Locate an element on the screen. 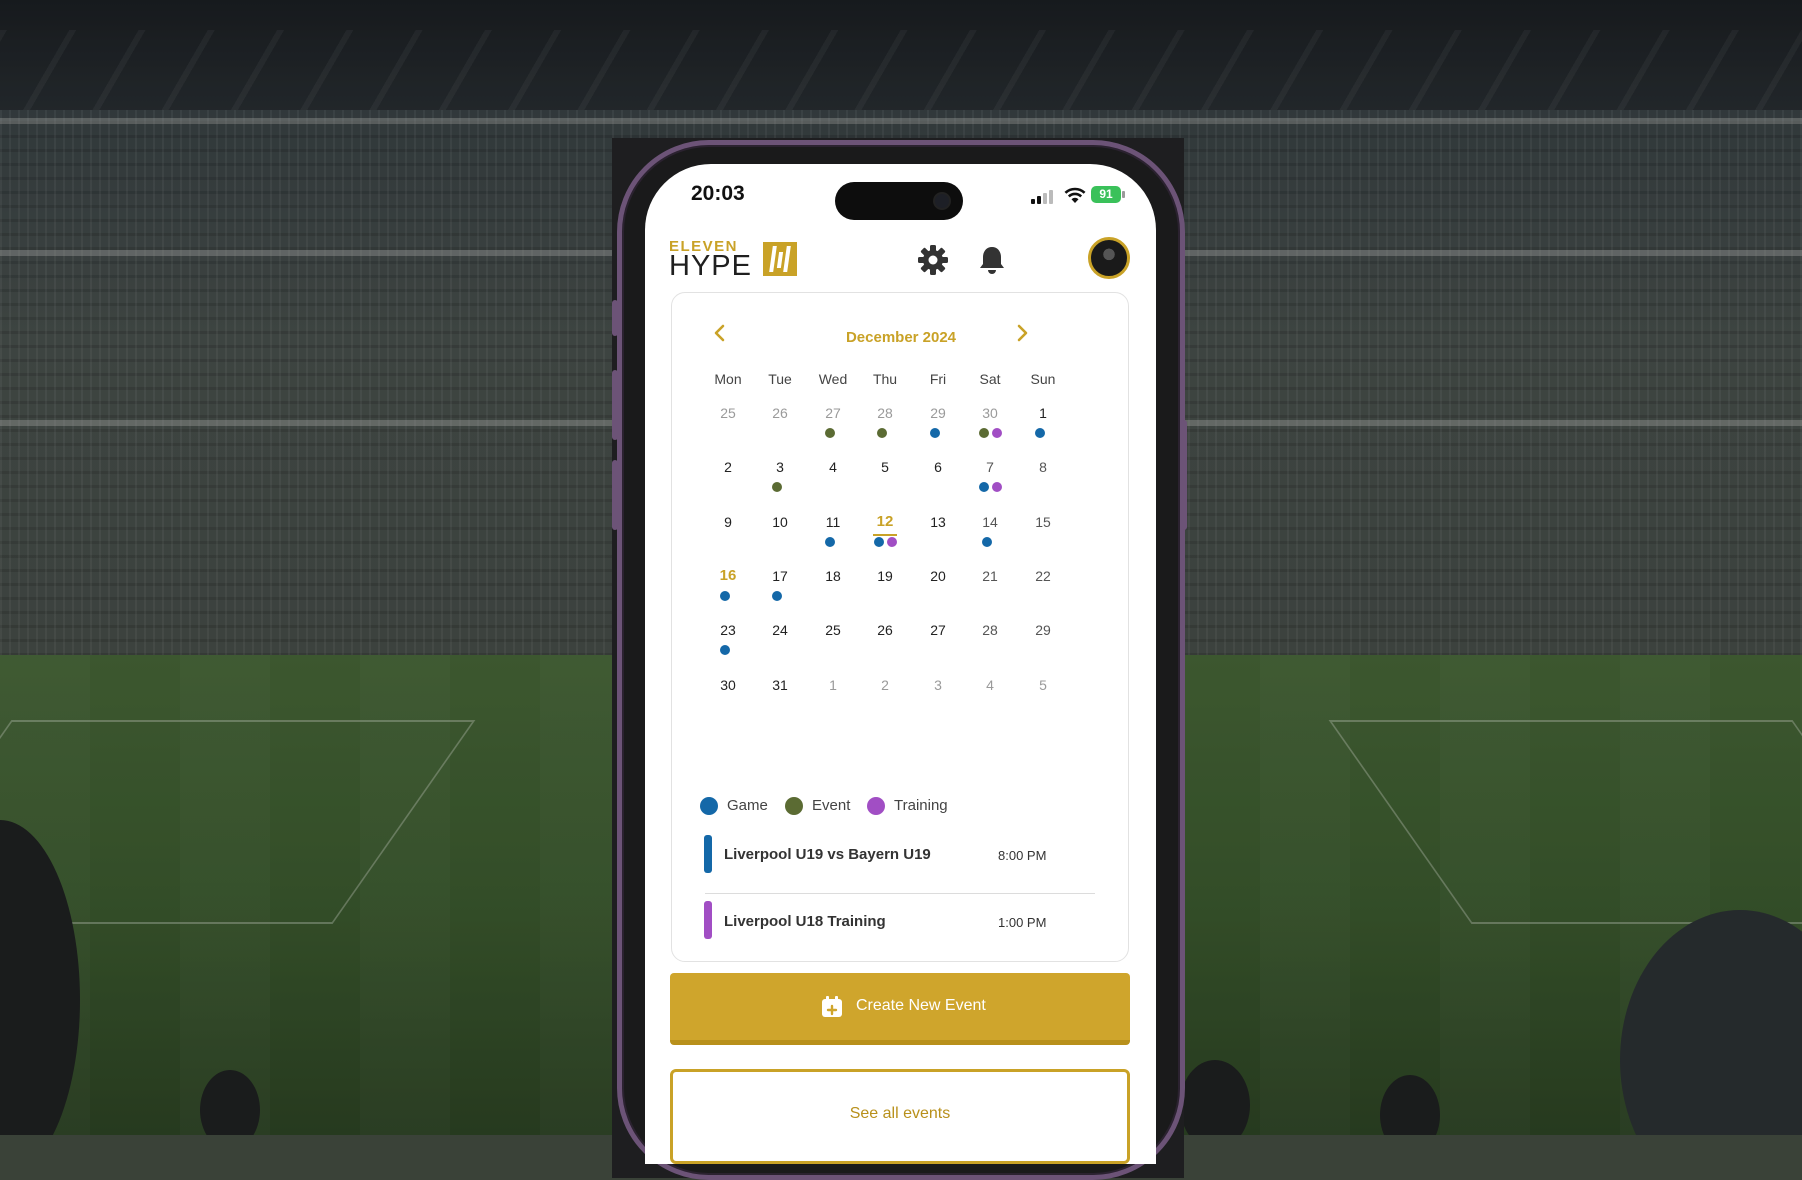  calendar-day: 23 is located at coordinates (728, 630).